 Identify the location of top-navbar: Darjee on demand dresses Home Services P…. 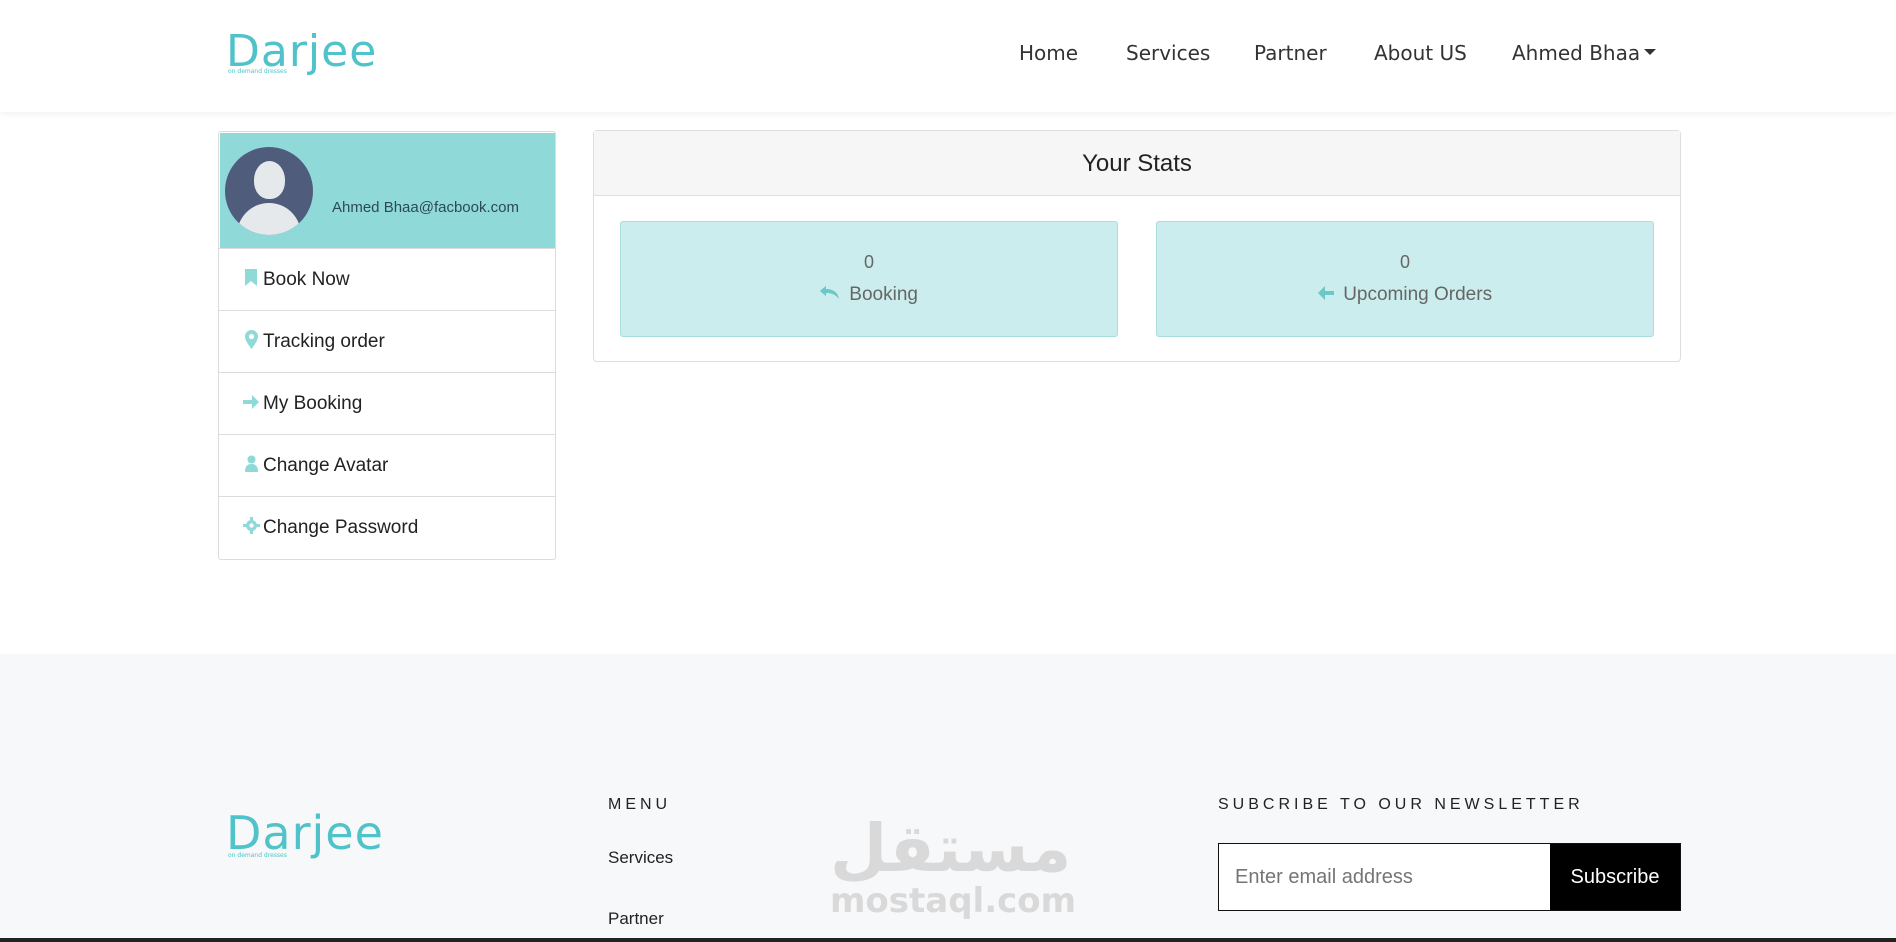
(948, 56).